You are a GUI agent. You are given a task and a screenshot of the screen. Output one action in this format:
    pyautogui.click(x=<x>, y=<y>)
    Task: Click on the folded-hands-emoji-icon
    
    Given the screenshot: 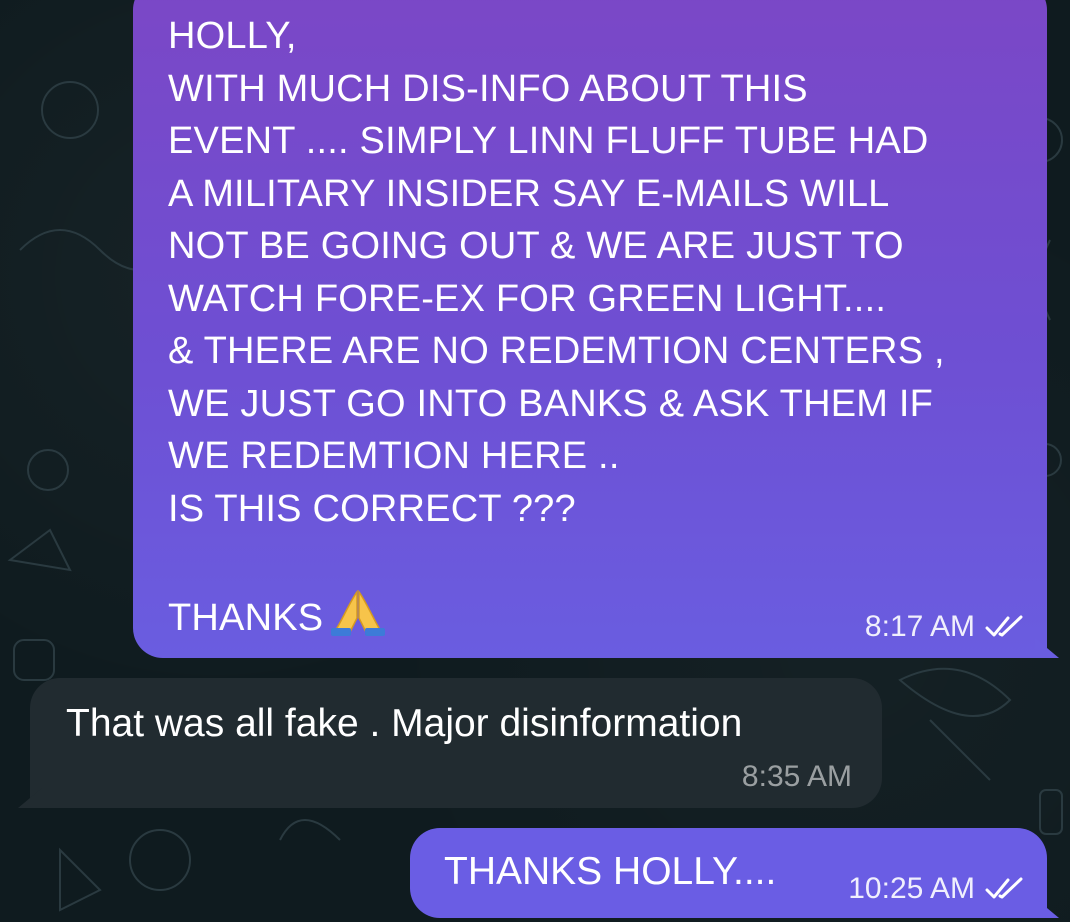 What is the action you would take?
    pyautogui.click(x=358, y=612)
    